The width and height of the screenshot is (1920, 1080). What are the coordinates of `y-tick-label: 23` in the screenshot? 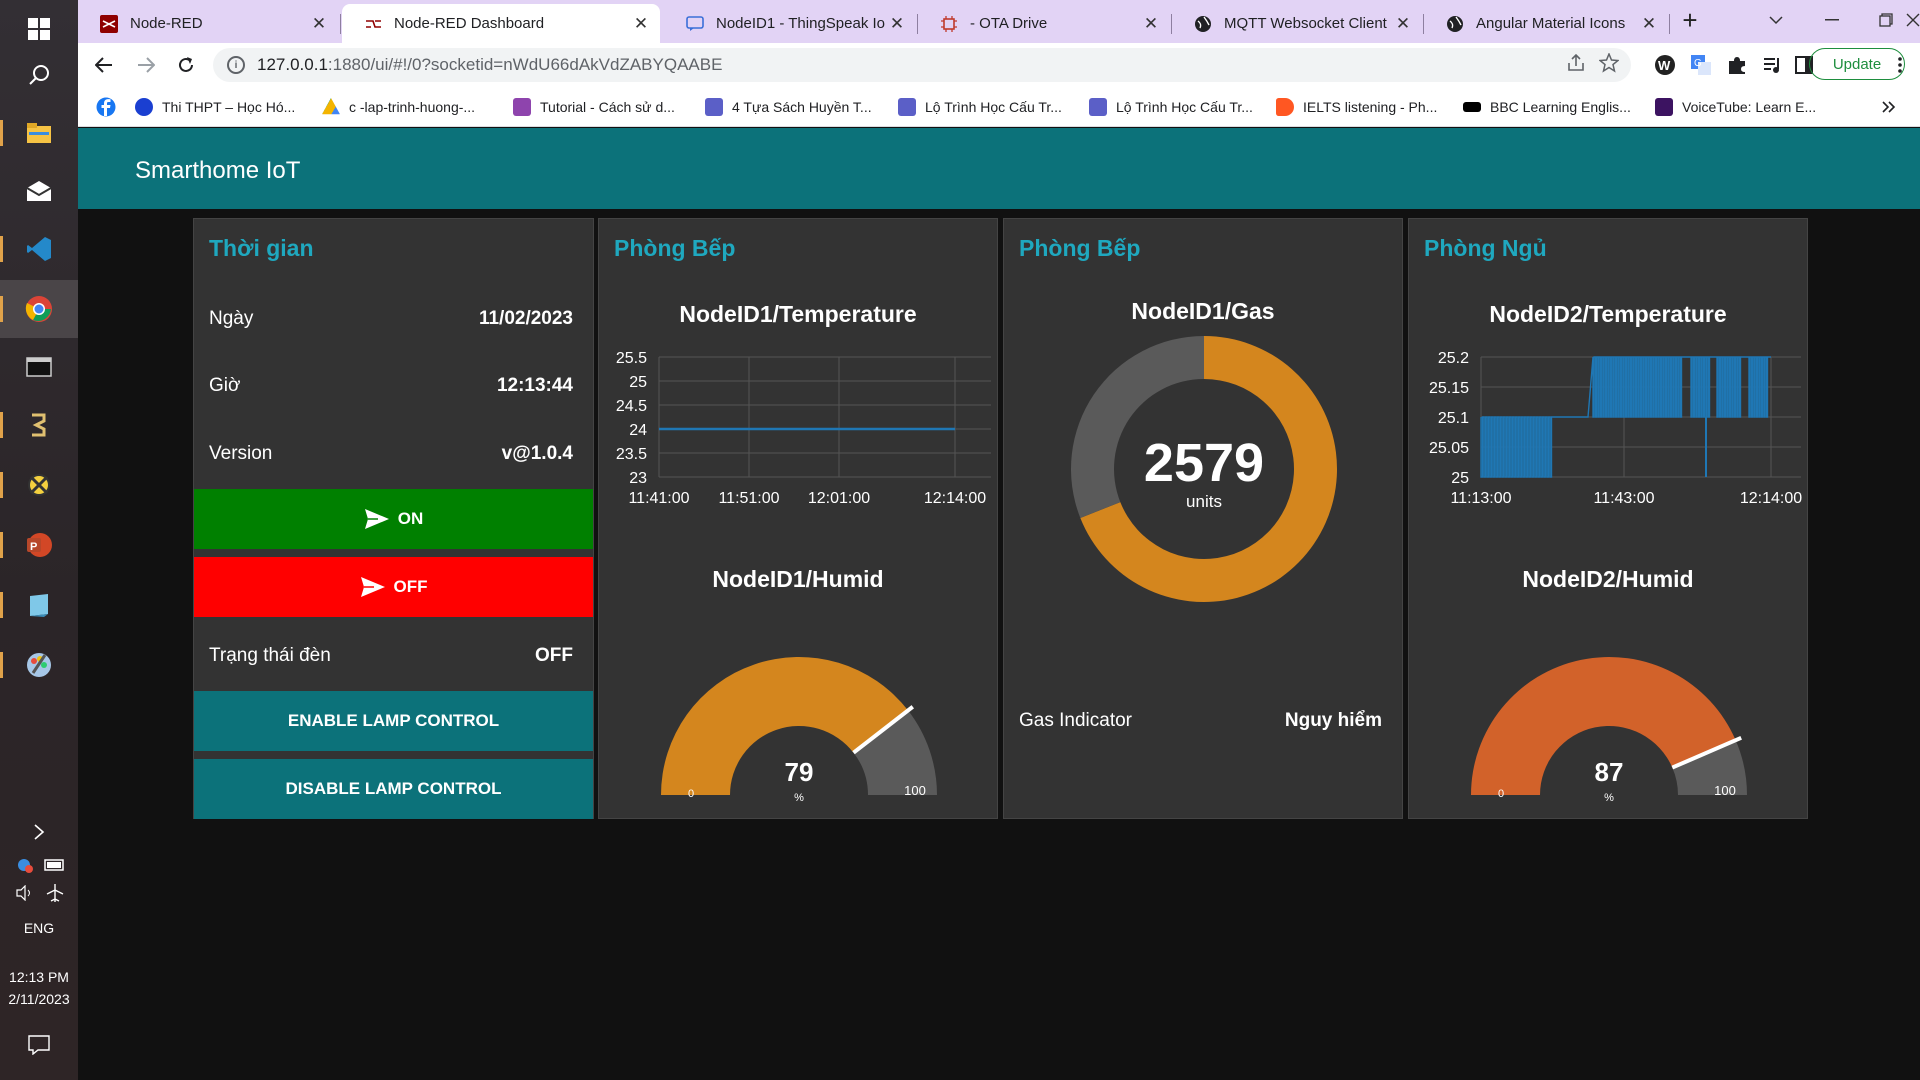 It's located at (638, 478).